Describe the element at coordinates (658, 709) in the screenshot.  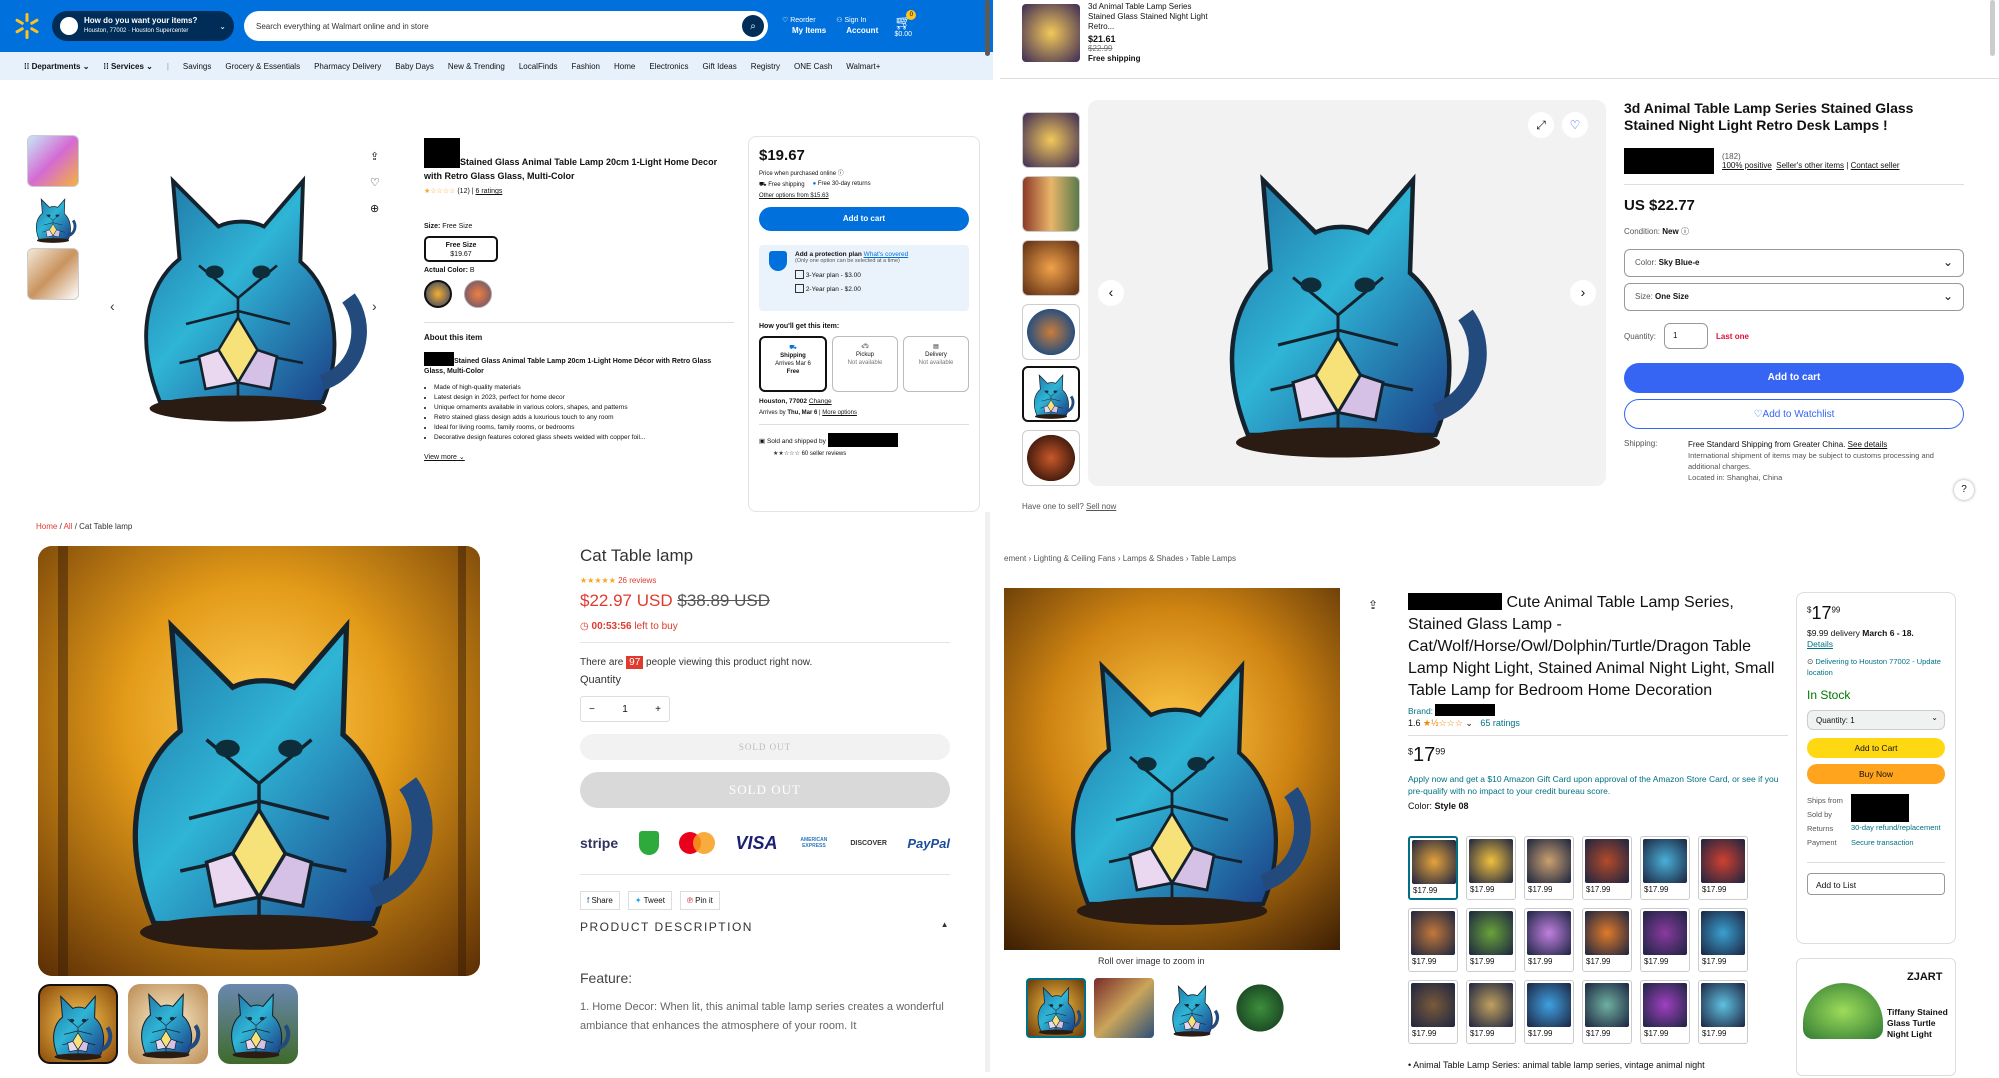
I see `increment-button: +` at that location.